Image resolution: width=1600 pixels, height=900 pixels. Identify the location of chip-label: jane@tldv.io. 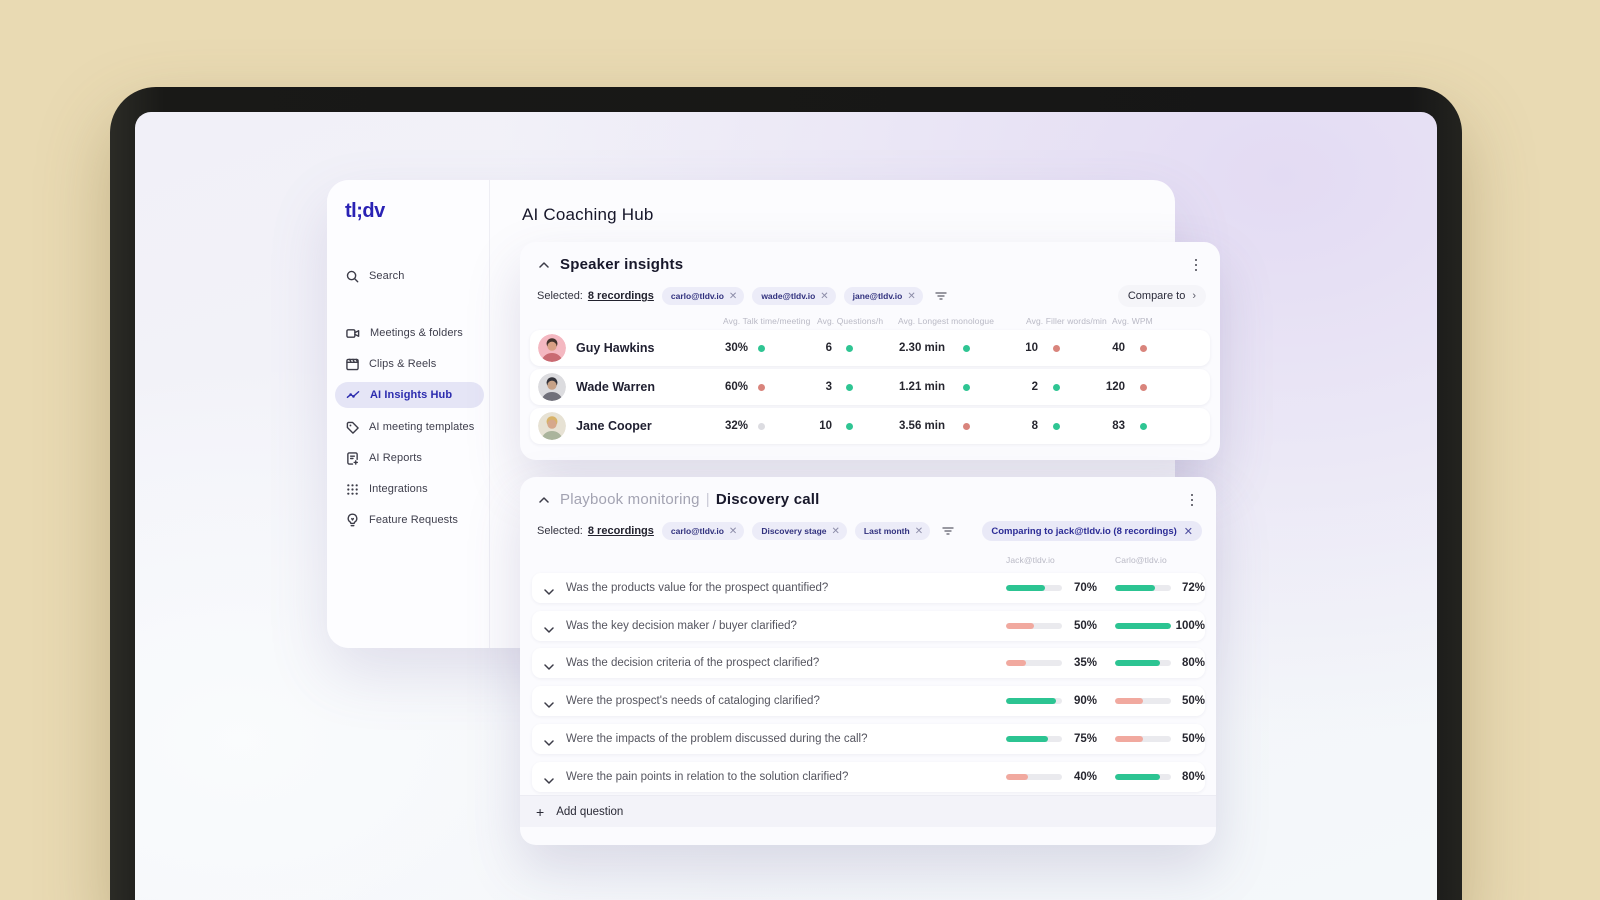
(877, 296).